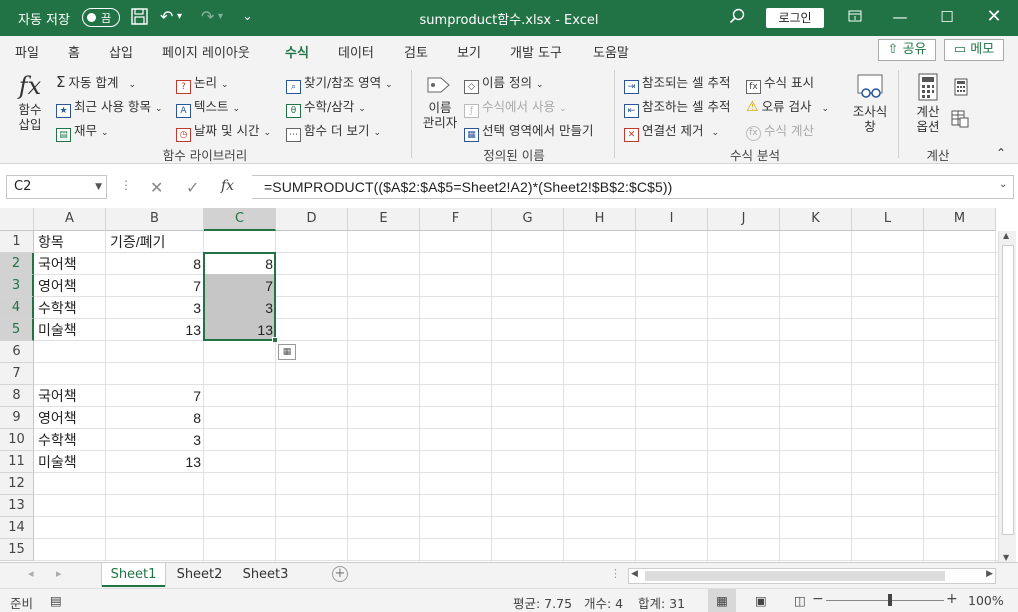  What do you see at coordinates (333, 131) in the screenshot?
I see `more-functions-button: ⋯ 함수 더 보기 ⌄` at bounding box center [333, 131].